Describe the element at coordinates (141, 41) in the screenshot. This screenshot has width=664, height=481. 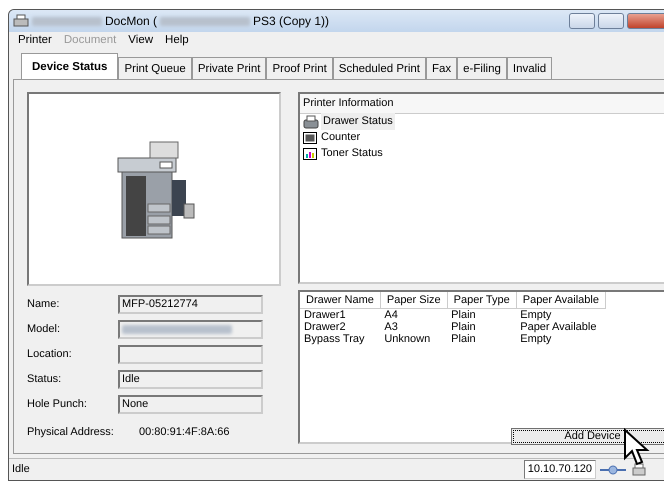
I see `menu-item: View` at that location.